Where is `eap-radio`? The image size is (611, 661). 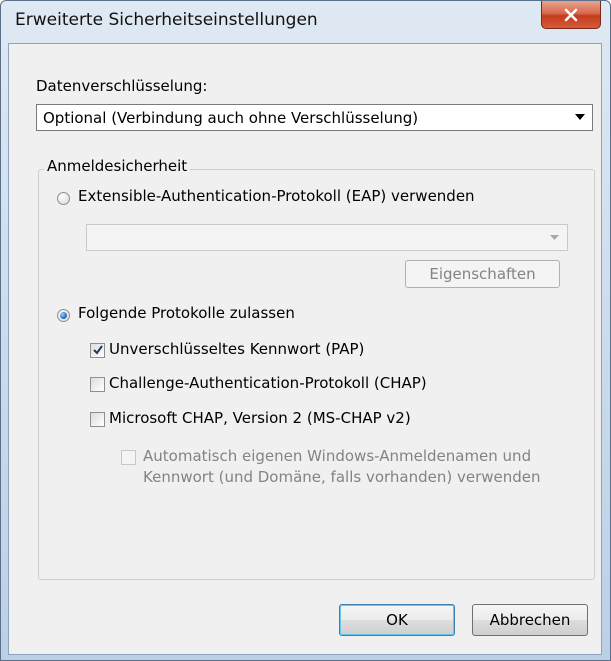
eap-radio is located at coordinates (63, 198).